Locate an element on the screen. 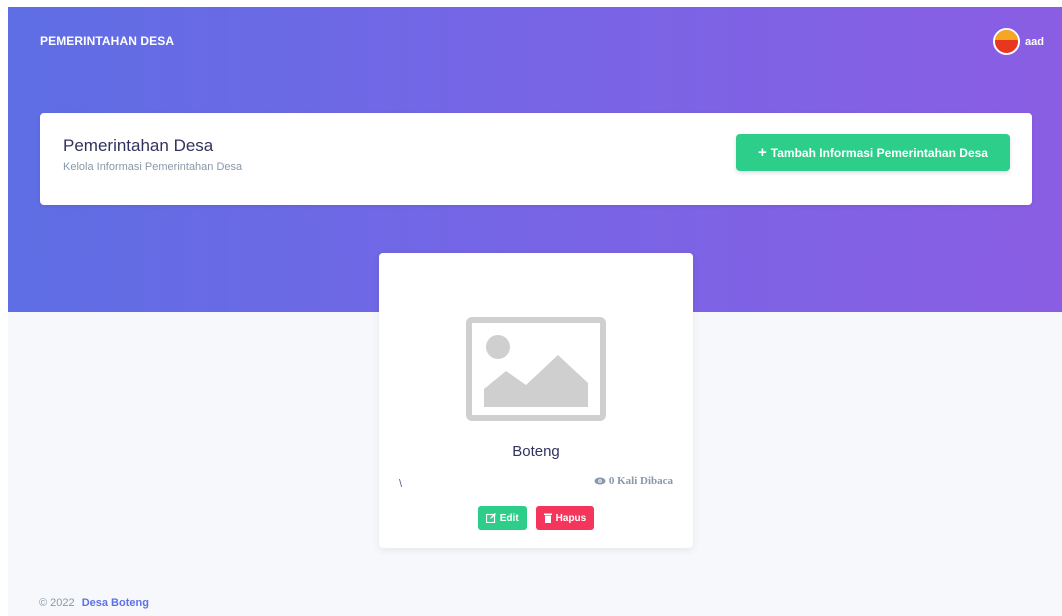  footer-copyright: © 2022 is located at coordinates (57, 603).